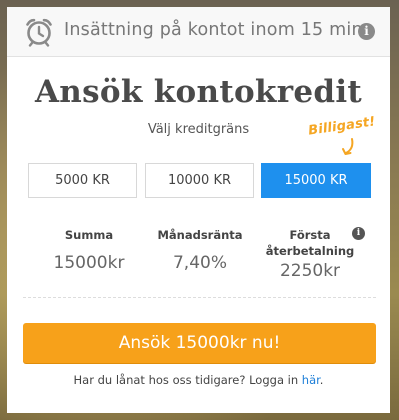 This screenshot has width=399, height=420. I want to click on deposit-banner: Insättning på kontot inom 15 min. i, so click(198, 32).